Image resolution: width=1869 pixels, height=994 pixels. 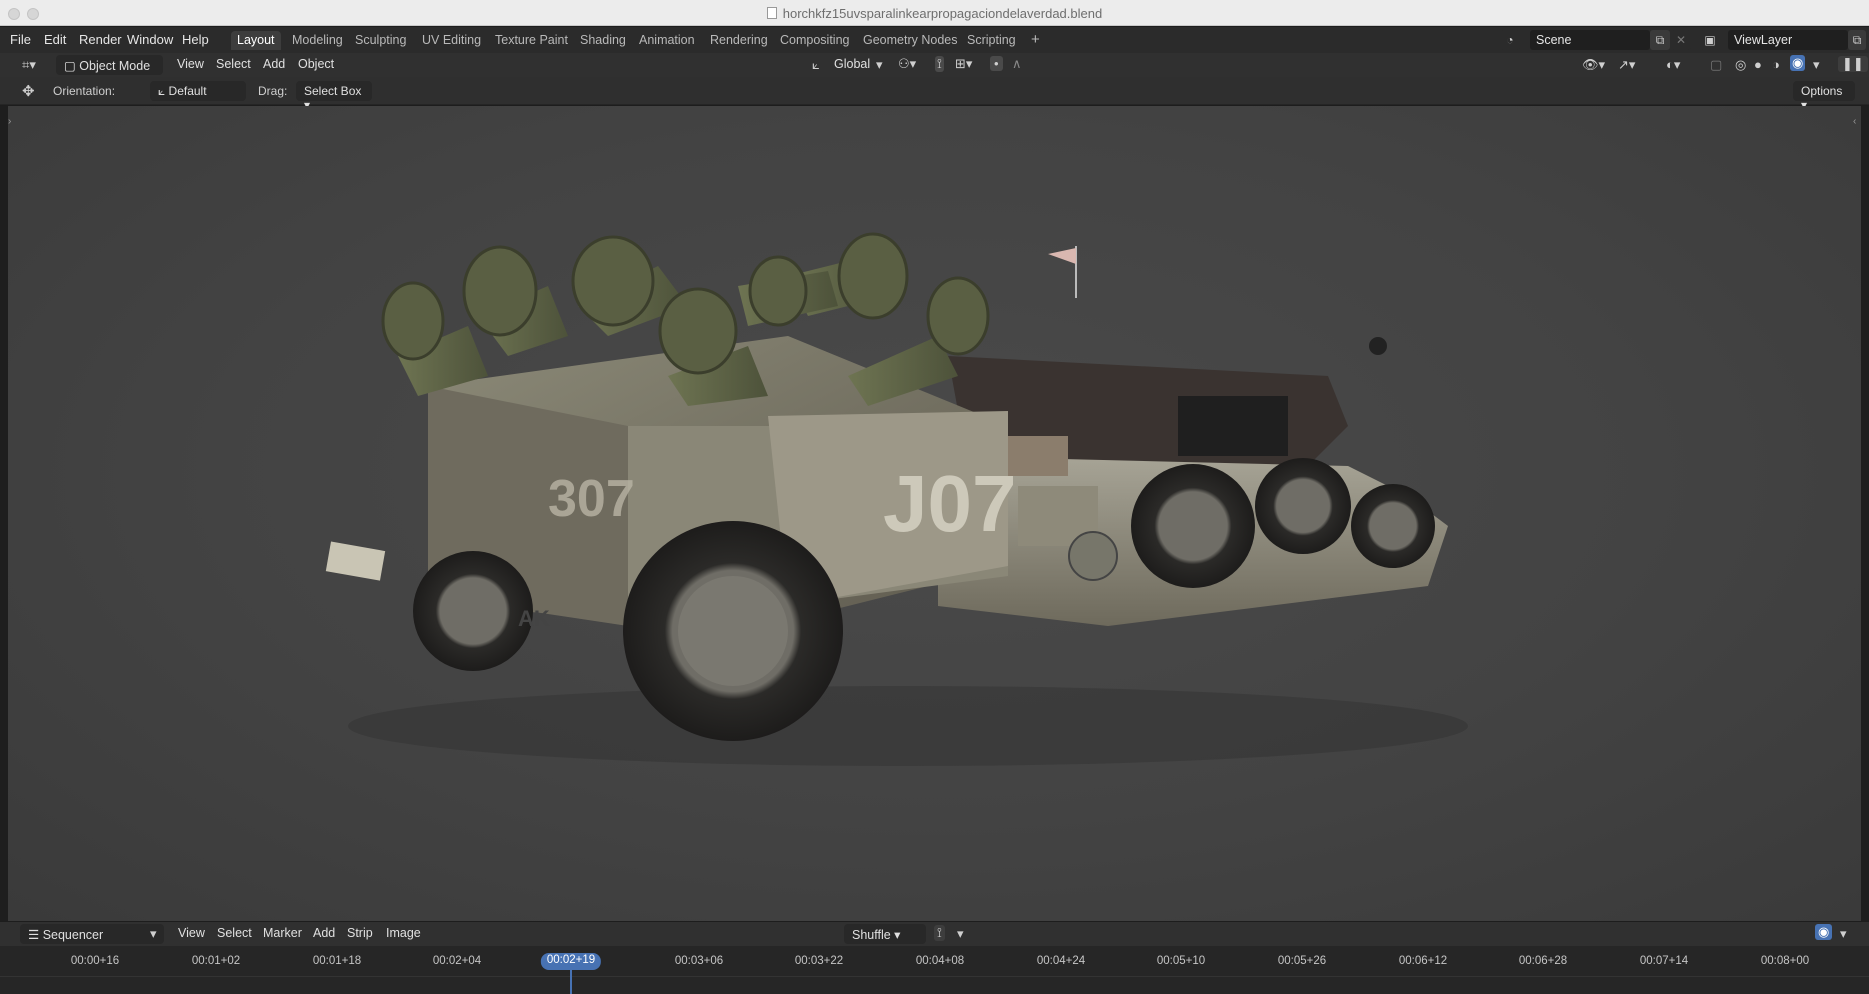 What do you see at coordinates (991, 40) in the screenshot?
I see `tab-scripting: Scripting` at bounding box center [991, 40].